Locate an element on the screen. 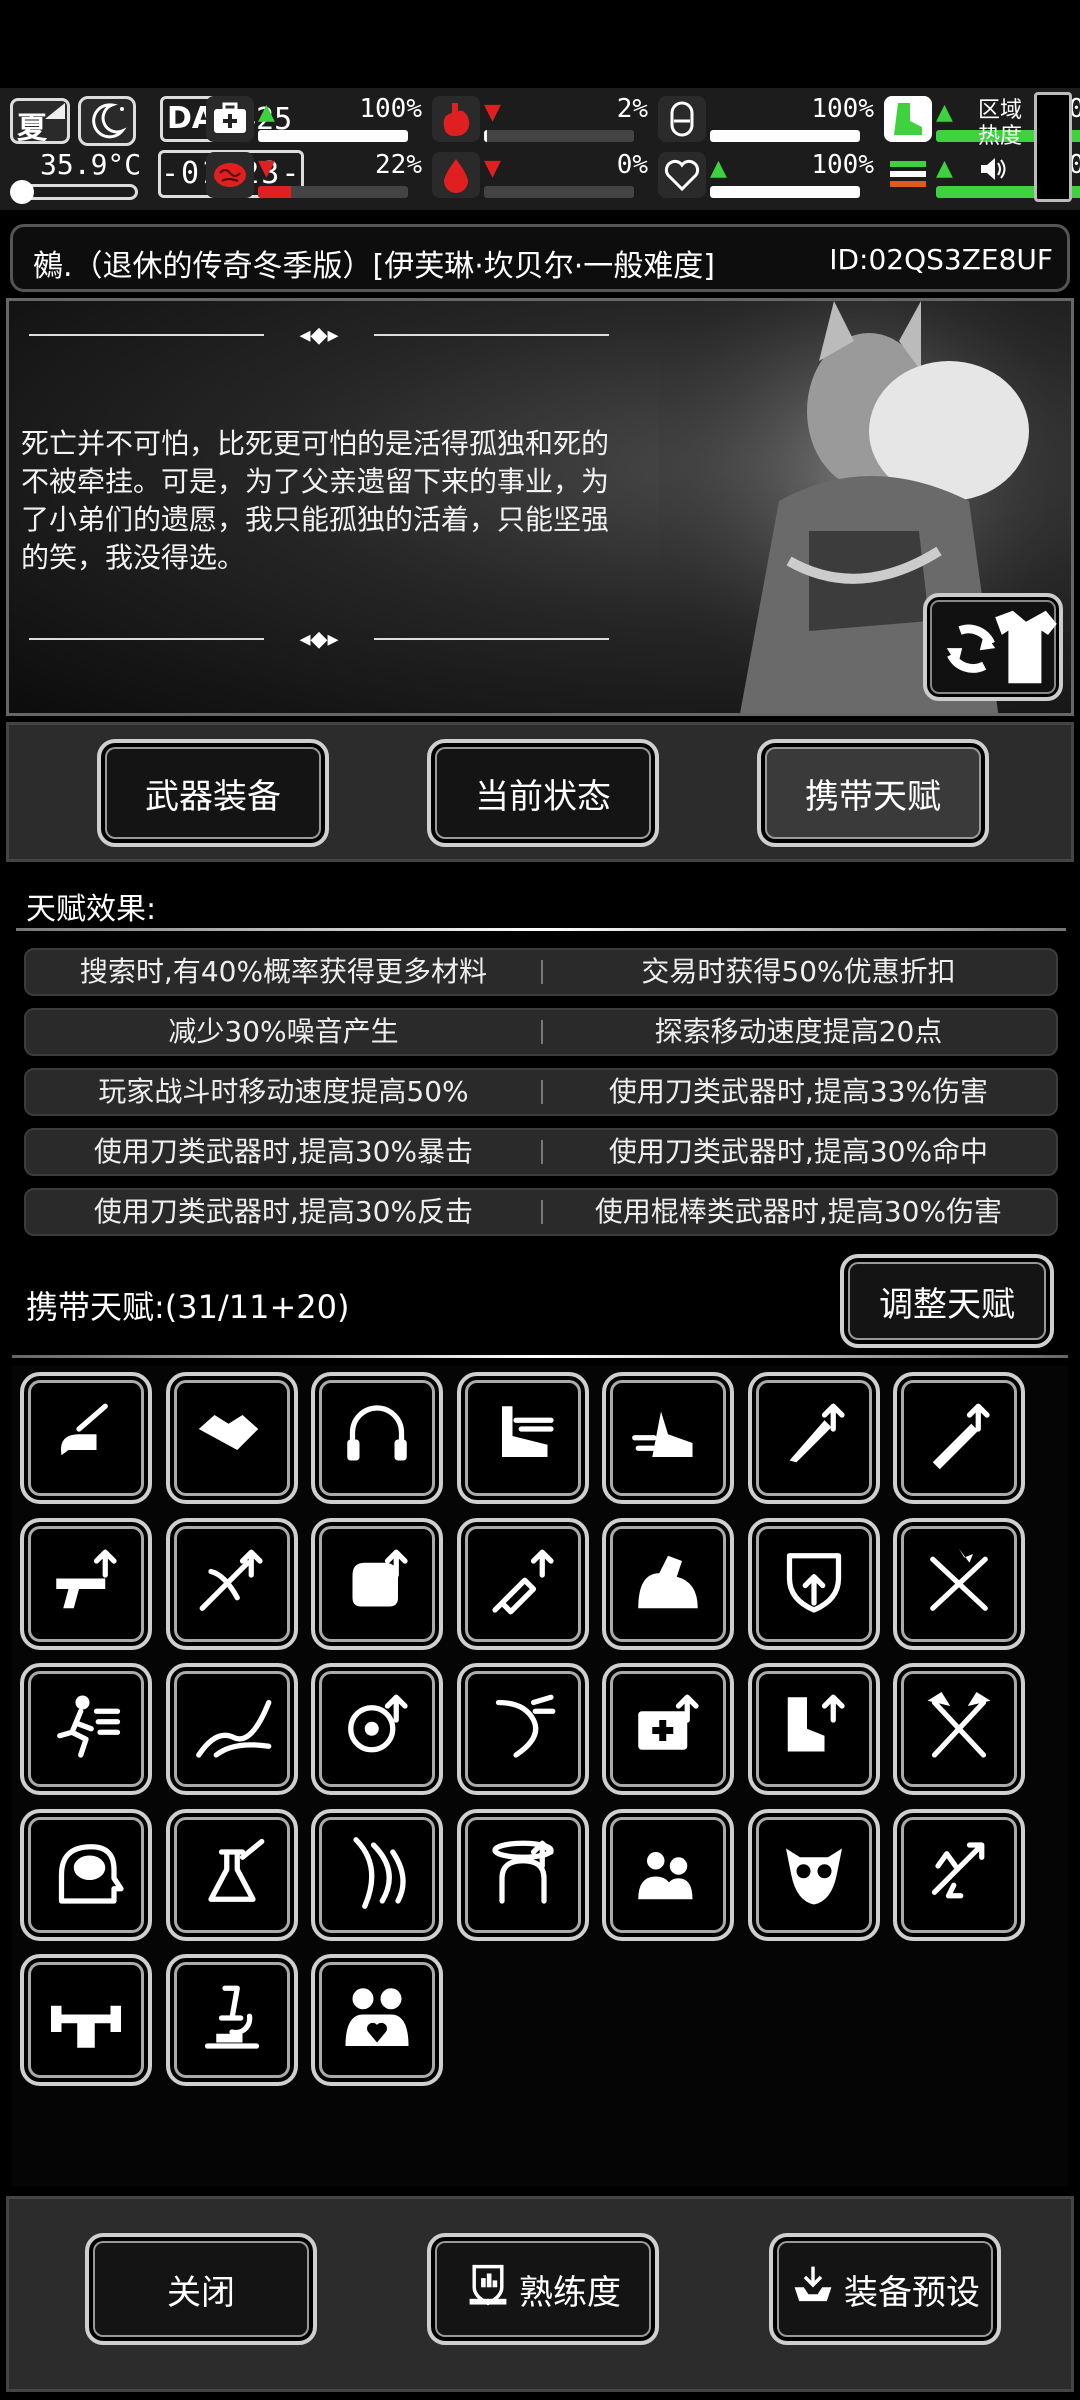 Image resolution: width=1080 pixels, height=2400 pixels. effect-row: 减少30%噪音产生 探索移动速度提高20点 is located at coordinates (541, 1032).